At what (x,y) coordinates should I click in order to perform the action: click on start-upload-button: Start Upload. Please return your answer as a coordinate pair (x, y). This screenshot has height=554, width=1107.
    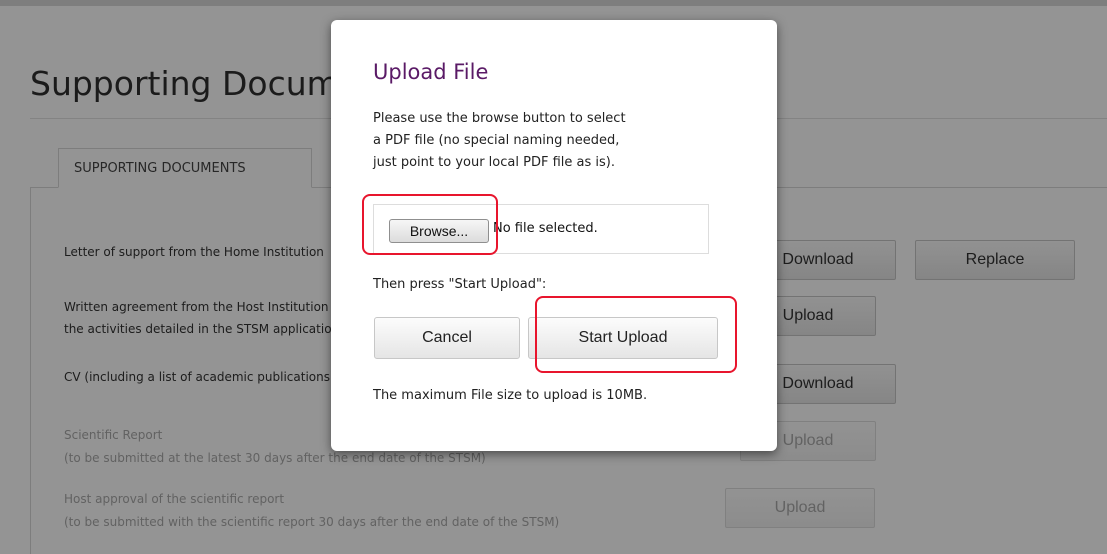
    Looking at the image, I should click on (623, 338).